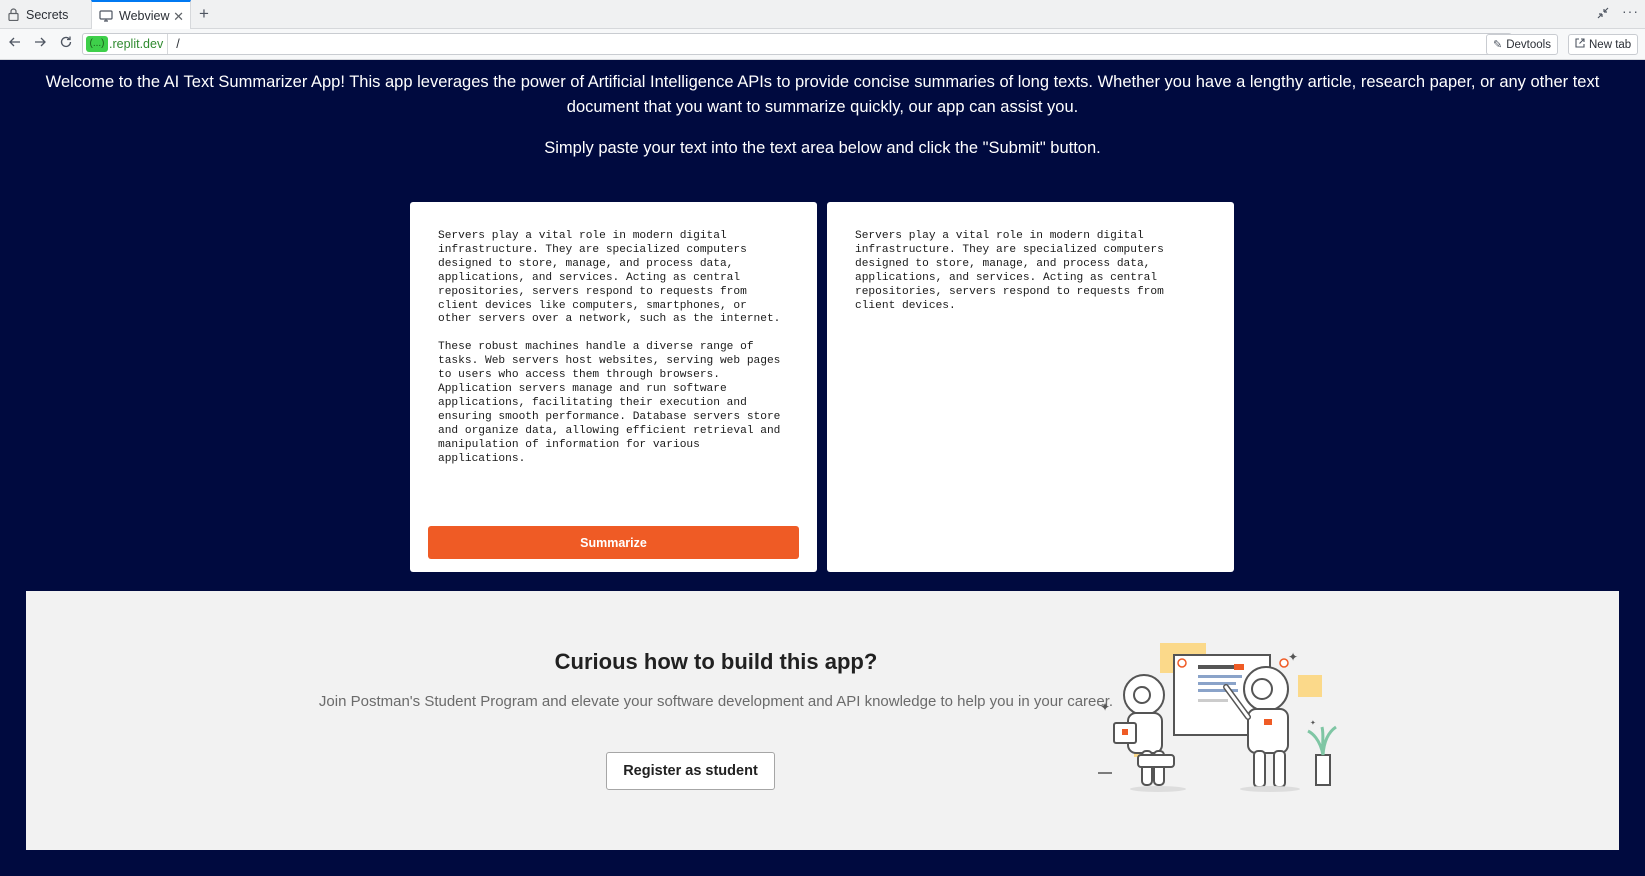 The width and height of the screenshot is (1645, 876). Describe the element at coordinates (13, 15) in the screenshot. I see `lock-icon` at that location.